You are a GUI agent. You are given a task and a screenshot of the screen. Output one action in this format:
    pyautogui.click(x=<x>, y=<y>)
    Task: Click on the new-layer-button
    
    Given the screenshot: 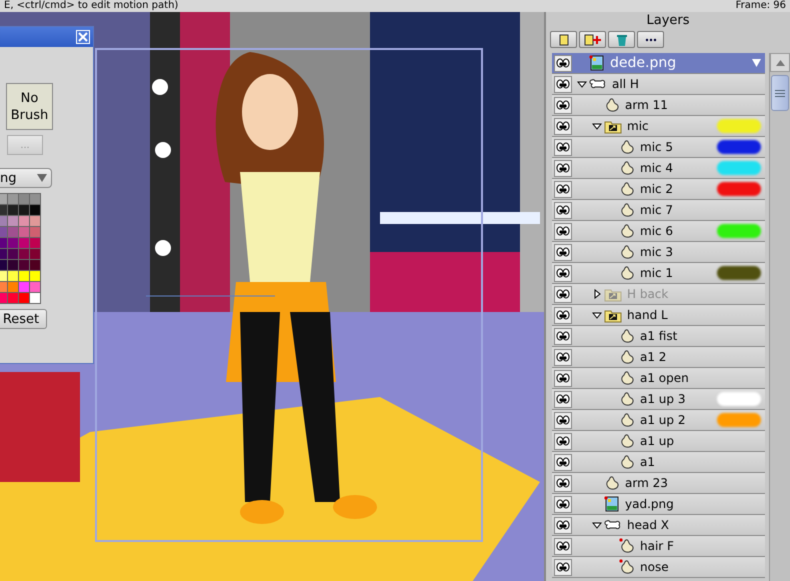 What is the action you would take?
    pyautogui.click(x=563, y=39)
    